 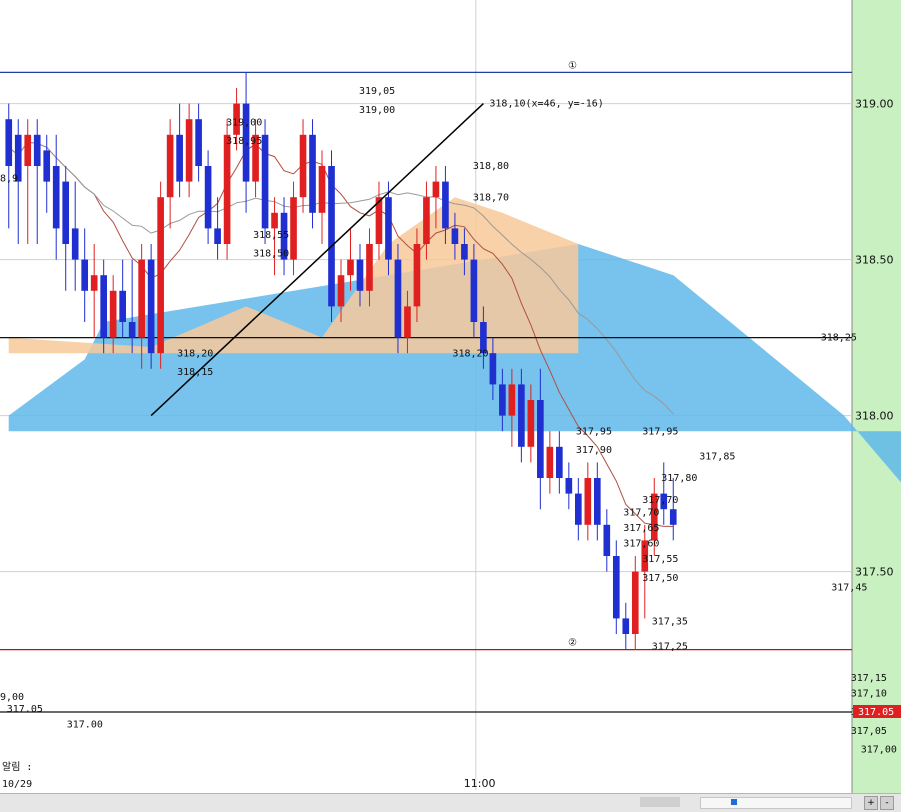 What do you see at coordinates (839, 338) in the screenshot?
I see `price-label: 318,25` at bounding box center [839, 338].